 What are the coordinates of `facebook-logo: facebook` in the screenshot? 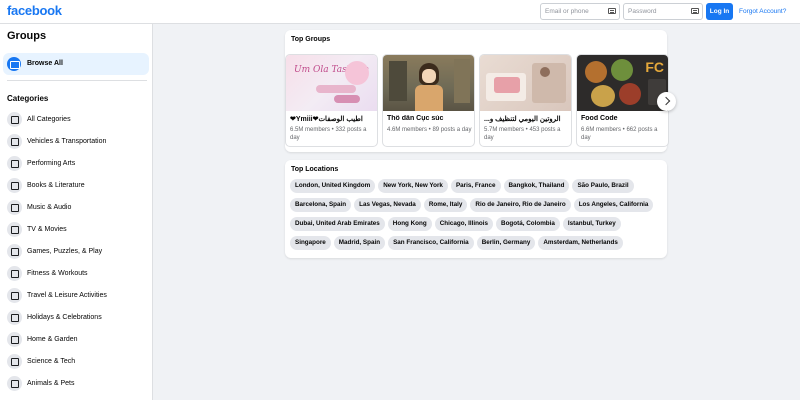 It's located at (34, 10).